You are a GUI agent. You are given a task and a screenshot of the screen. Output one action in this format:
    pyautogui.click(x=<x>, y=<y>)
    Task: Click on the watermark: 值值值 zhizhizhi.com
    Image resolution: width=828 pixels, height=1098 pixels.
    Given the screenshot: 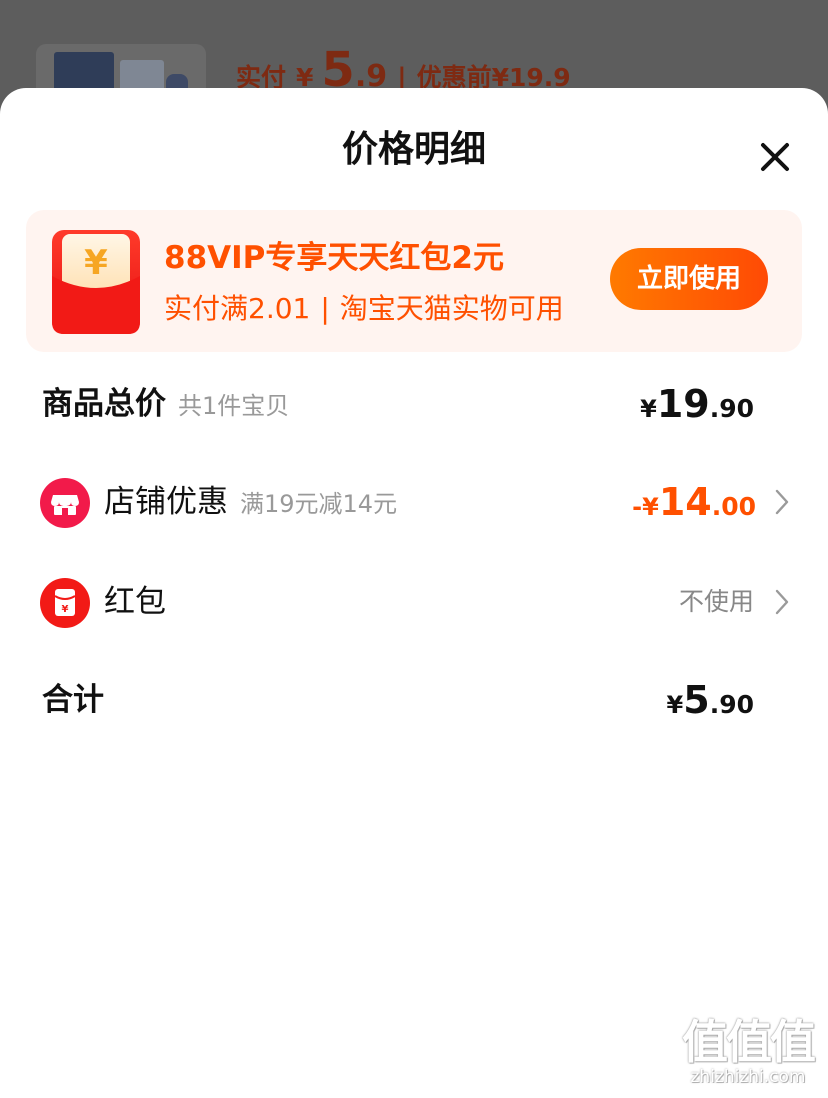 What is the action you would take?
    pyautogui.click(x=748, y=1053)
    